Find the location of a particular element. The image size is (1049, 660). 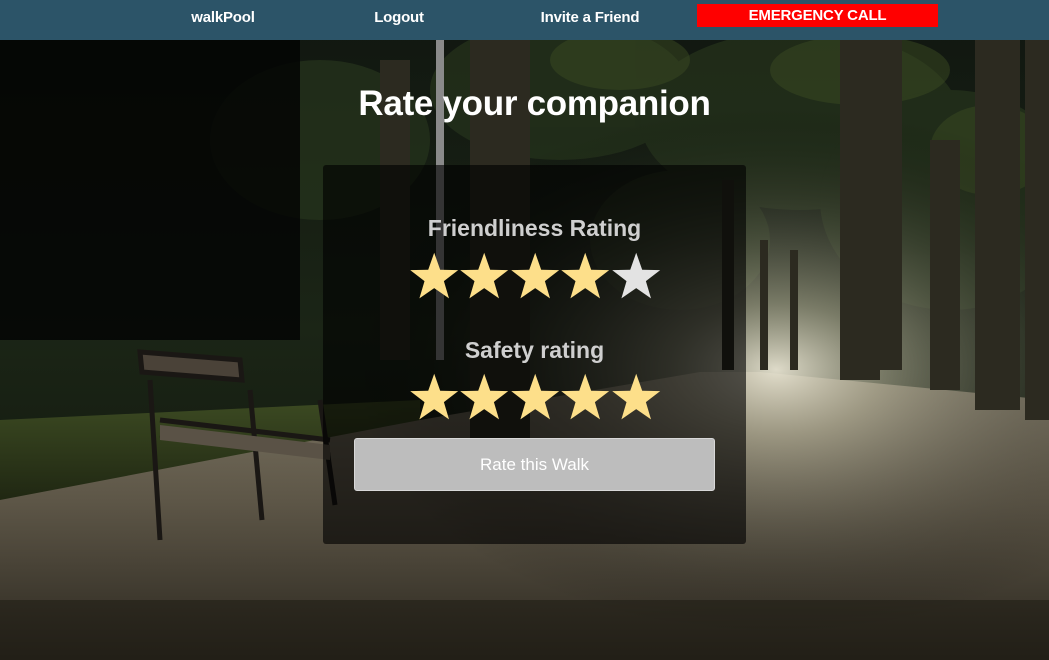

friendliness-star-rating is located at coordinates (535, 276).